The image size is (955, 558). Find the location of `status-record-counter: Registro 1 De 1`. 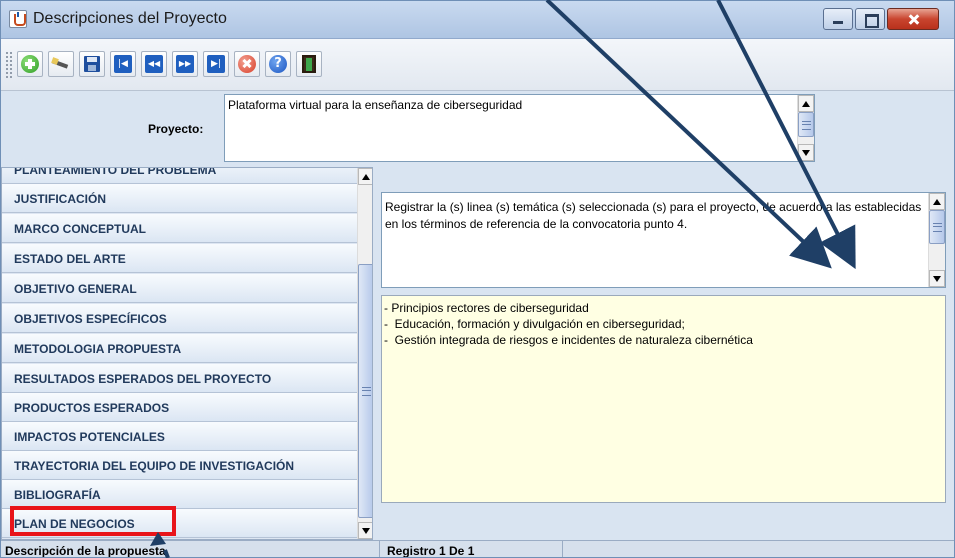

status-record-counter: Registro 1 De 1 is located at coordinates (431, 551).